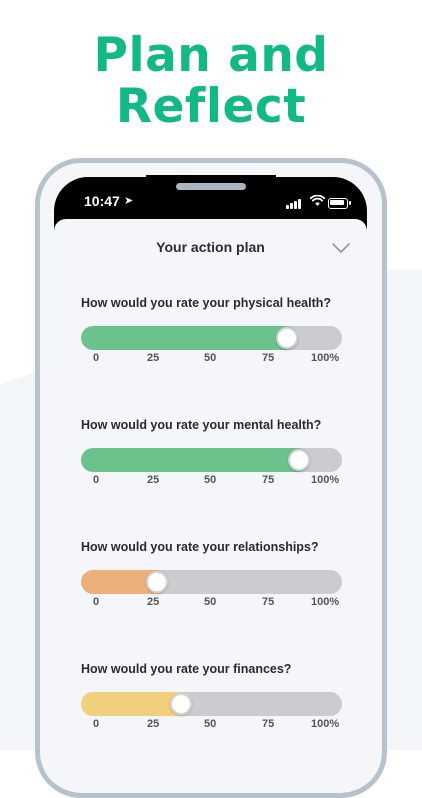 The image size is (422, 798). I want to click on status-time: 10:47, so click(102, 201).